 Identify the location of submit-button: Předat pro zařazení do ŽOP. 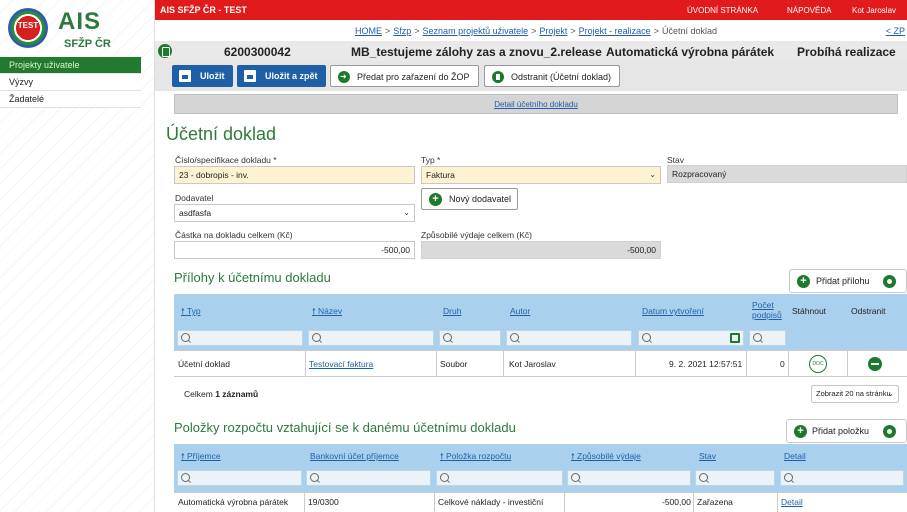
(404, 76).